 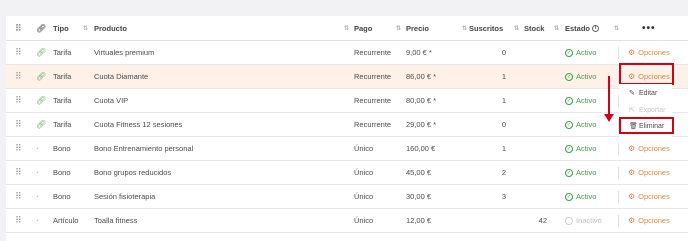 What do you see at coordinates (516, 28) in the screenshot?
I see `sort-suscritos-icon: ⇅` at bounding box center [516, 28].